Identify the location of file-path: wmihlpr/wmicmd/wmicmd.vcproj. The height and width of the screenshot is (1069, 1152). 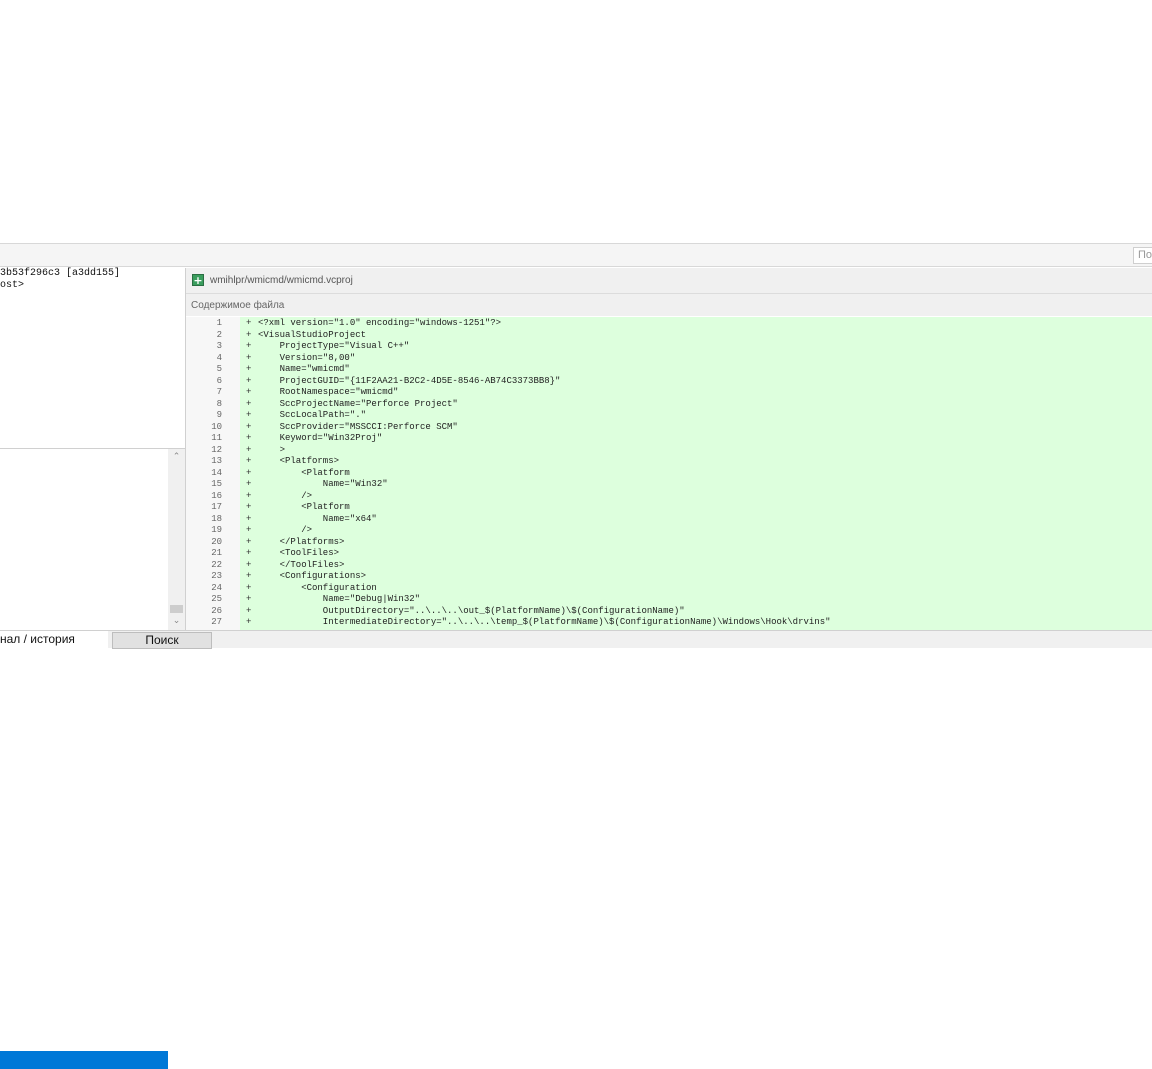
(281, 280).